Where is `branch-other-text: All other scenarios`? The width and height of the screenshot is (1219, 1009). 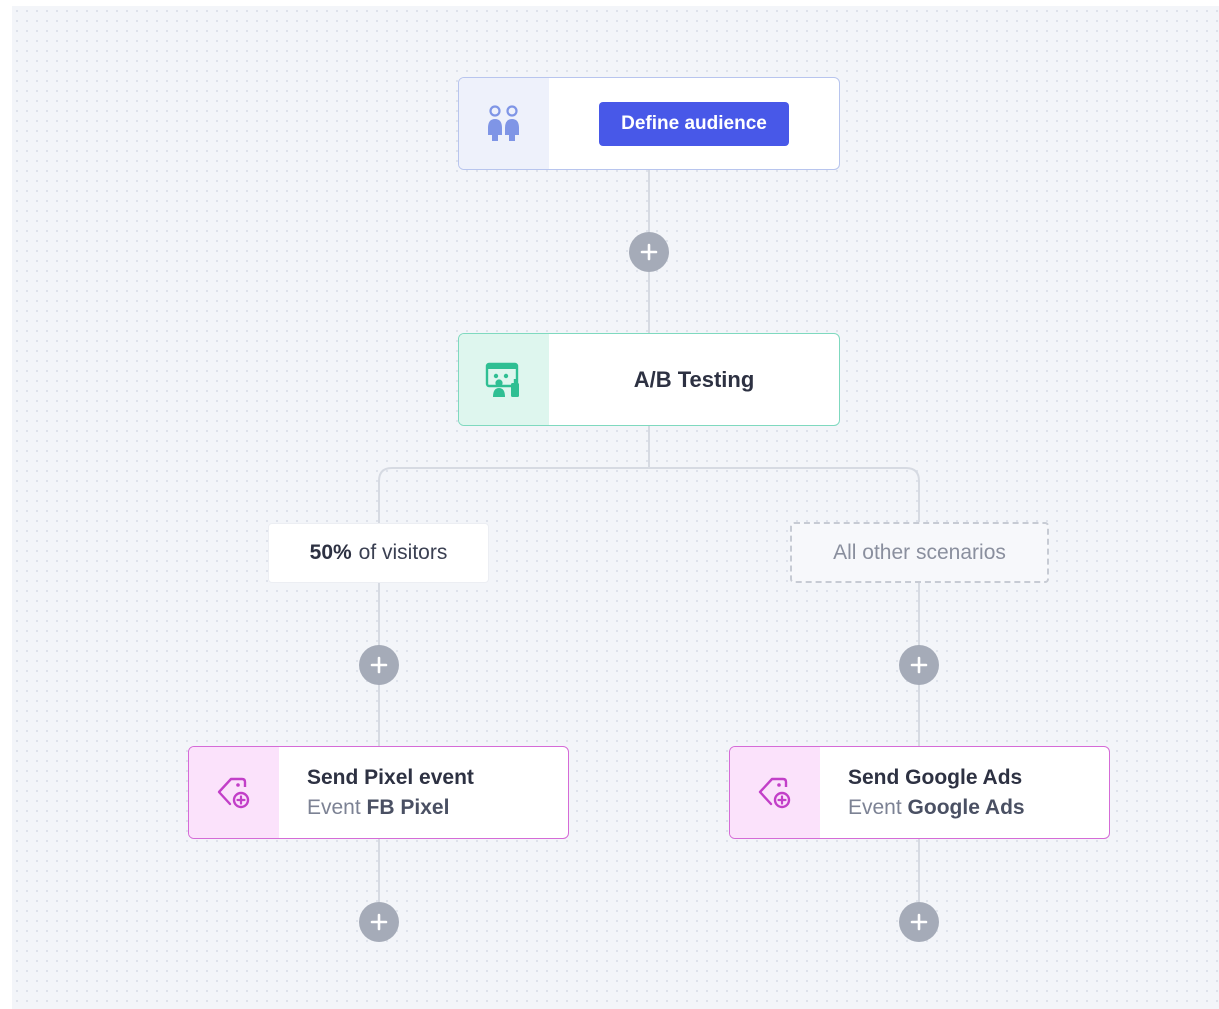
branch-other-text: All other scenarios is located at coordinates (919, 552).